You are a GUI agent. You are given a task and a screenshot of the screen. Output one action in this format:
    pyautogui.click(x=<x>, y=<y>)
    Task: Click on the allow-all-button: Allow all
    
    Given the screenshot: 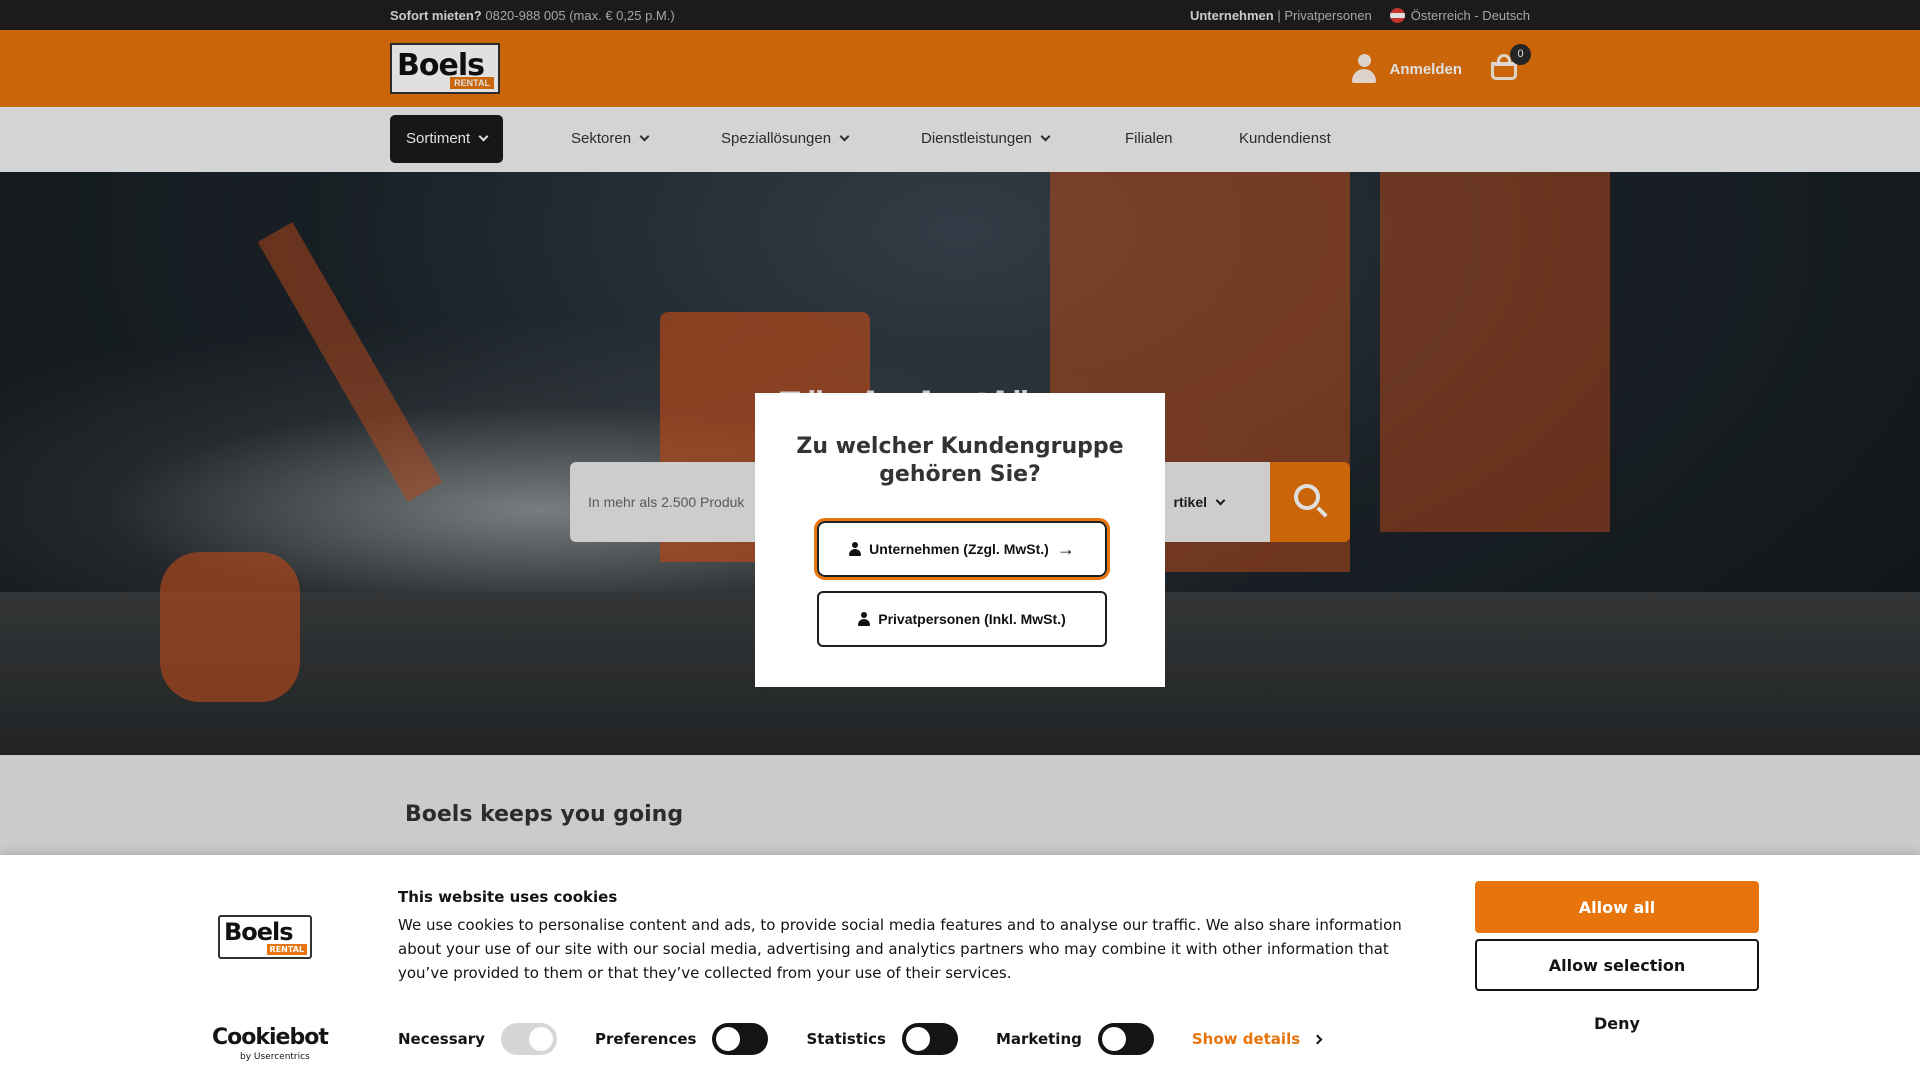 What is the action you would take?
    pyautogui.click(x=1617, y=907)
    